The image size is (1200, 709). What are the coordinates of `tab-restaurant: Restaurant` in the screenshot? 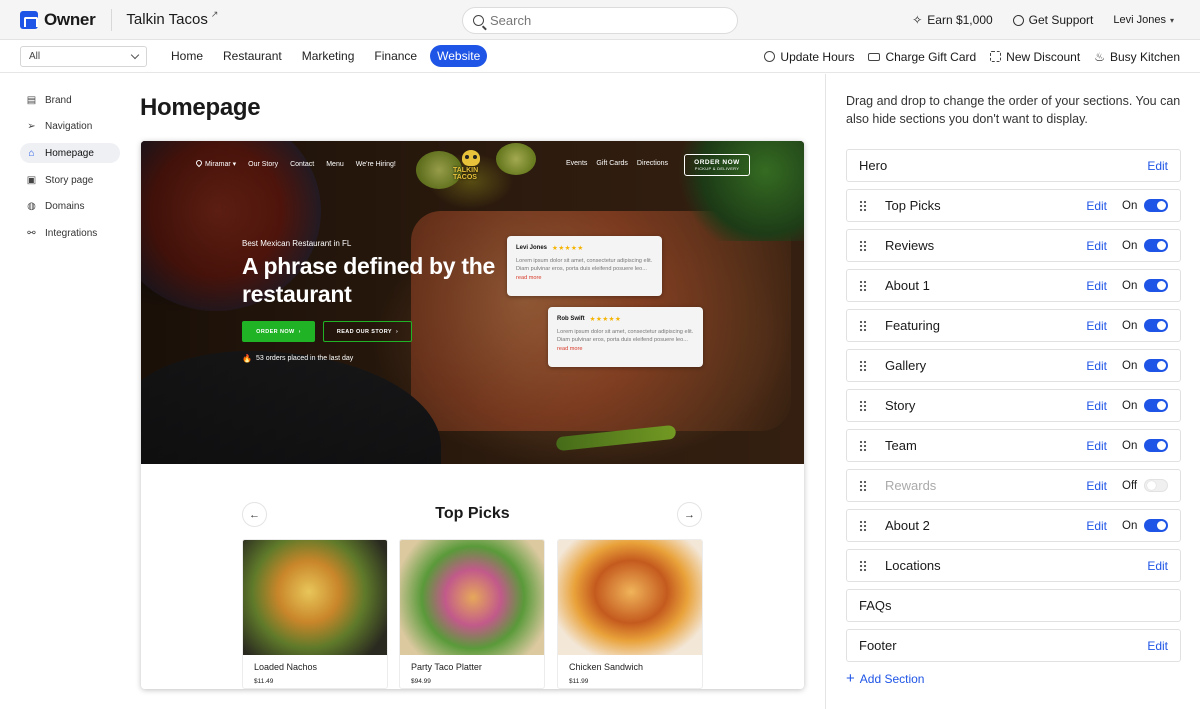 It's located at (252, 56).